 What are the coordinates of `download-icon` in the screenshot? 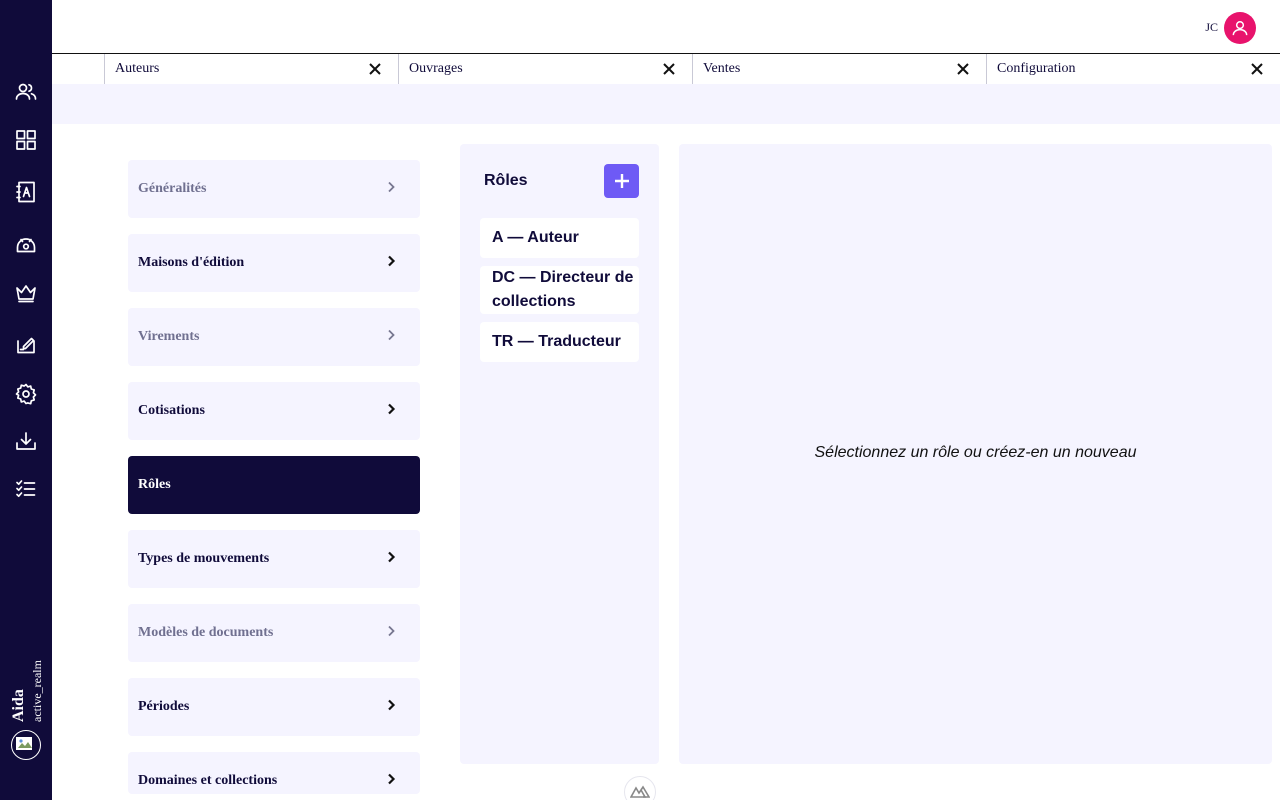 It's located at (26, 441).